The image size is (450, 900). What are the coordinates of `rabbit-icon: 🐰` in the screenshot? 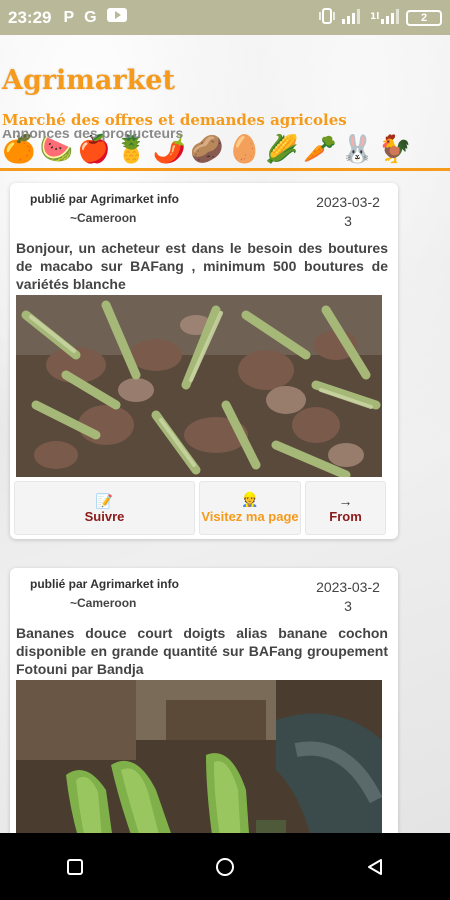 It's located at (358, 149).